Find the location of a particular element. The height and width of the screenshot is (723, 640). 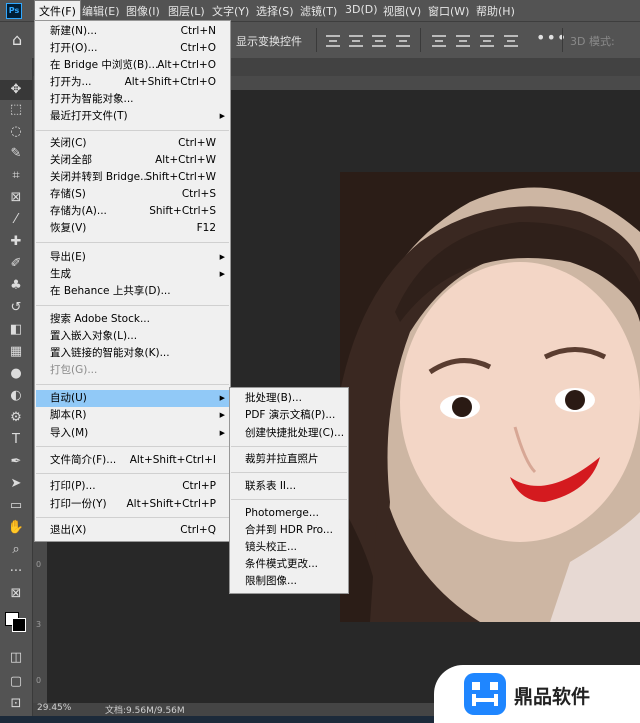

zoom-icon: ⌕ is located at coordinates (16, 550).